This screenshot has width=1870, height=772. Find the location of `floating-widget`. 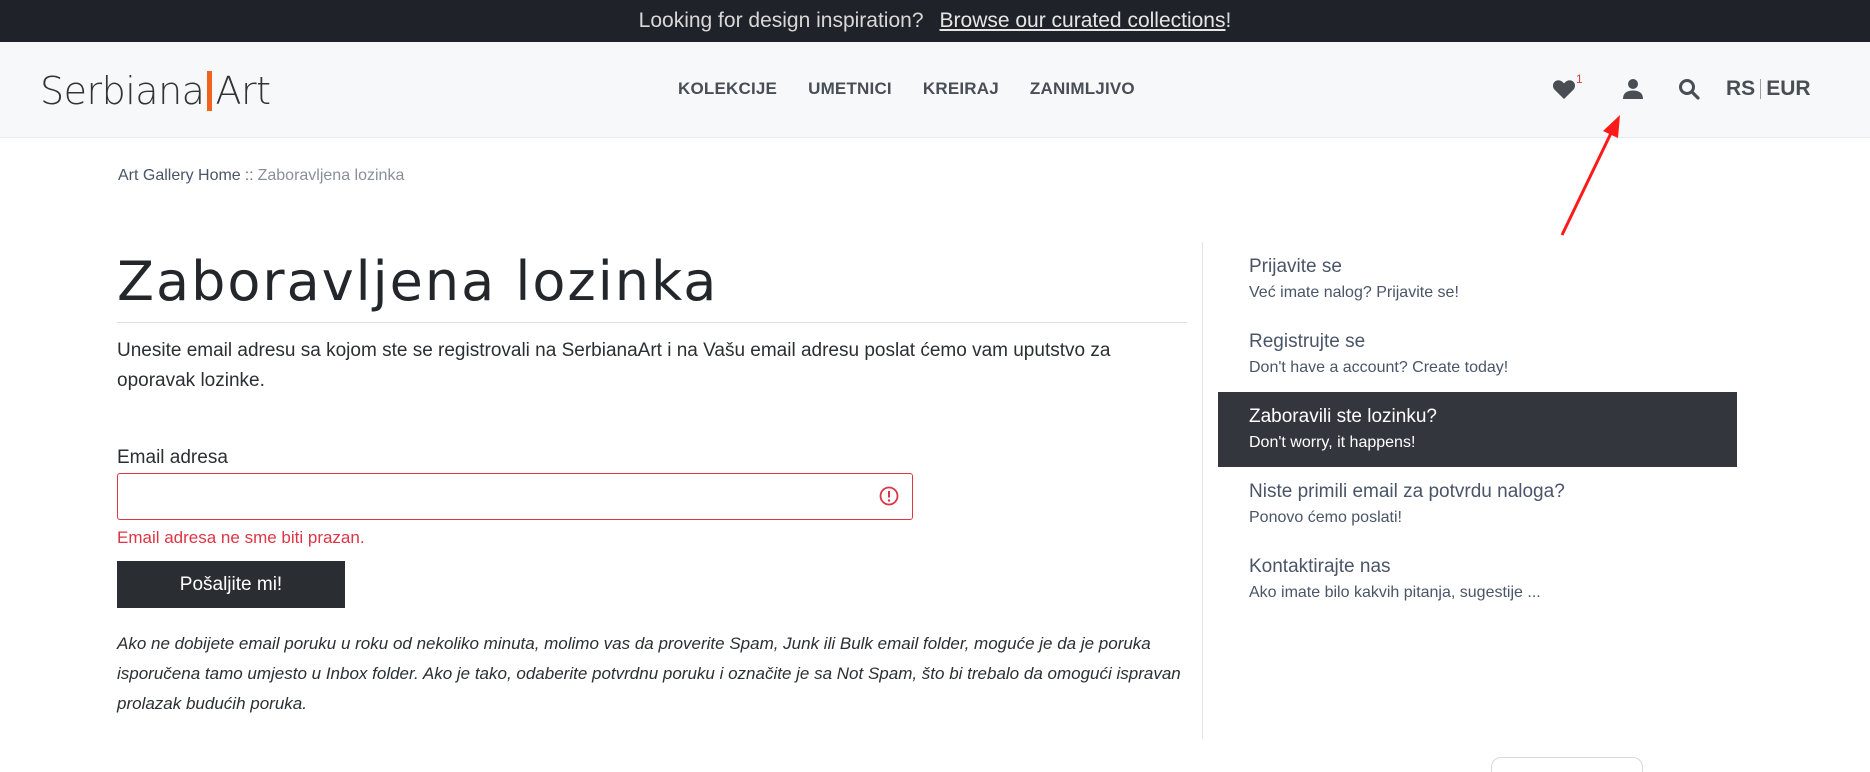

floating-widget is located at coordinates (1567, 764).